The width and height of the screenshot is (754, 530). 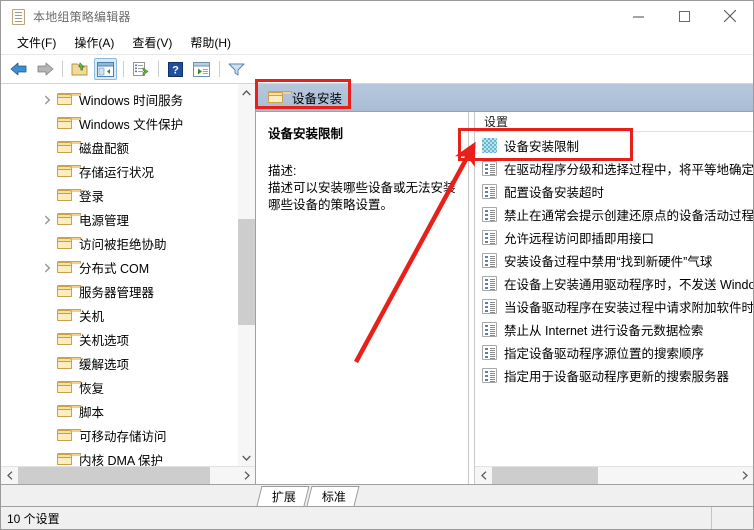 I want to click on tree-item: Windows 文件保护, so click(x=119, y=123).